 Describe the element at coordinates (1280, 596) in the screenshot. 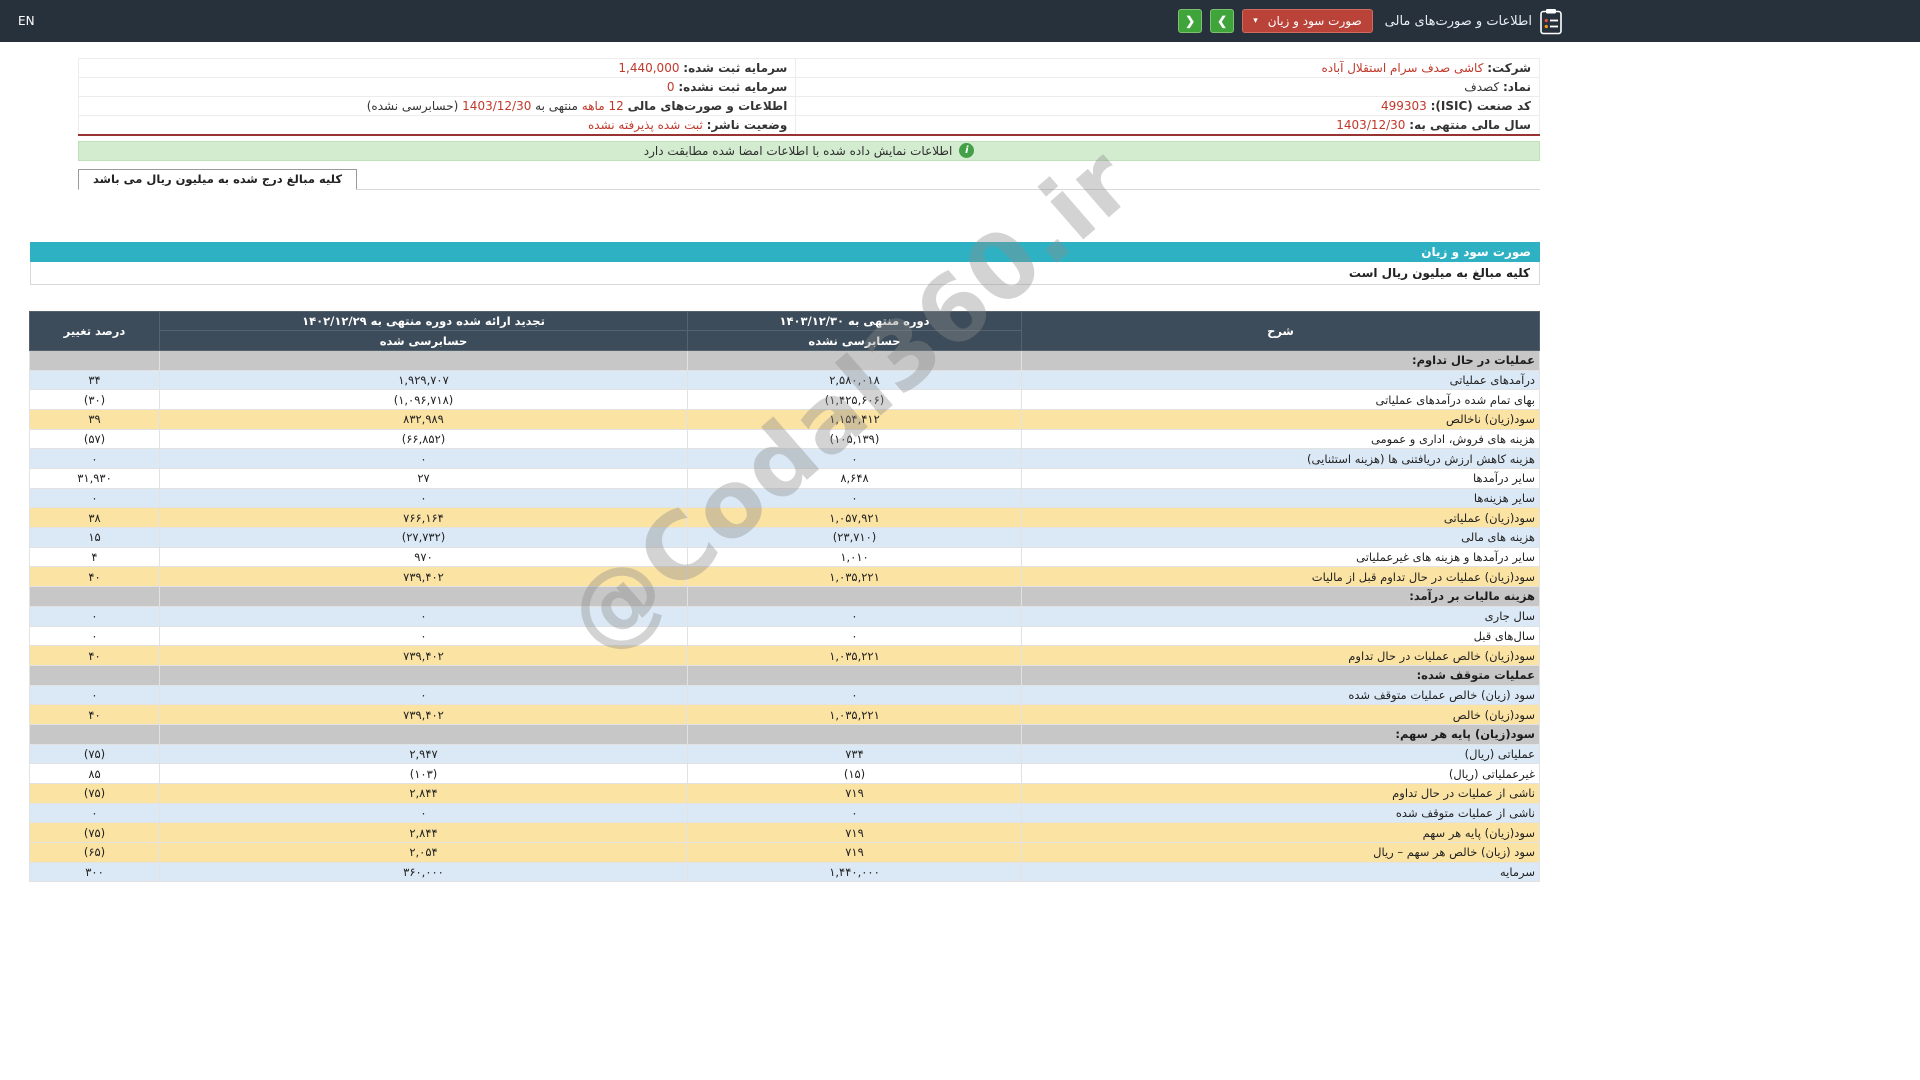

I see `section-label: هزینه مالیات بر درآمد:` at that location.